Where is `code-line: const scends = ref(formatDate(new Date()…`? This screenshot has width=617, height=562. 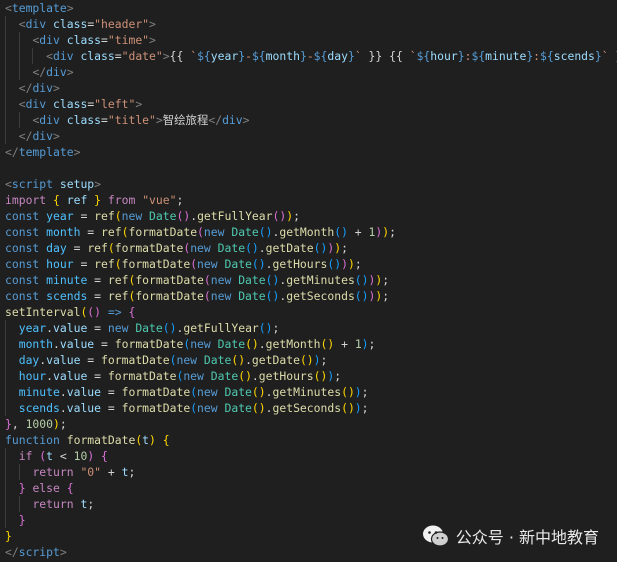 code-line: const scends = ref(formatDate(new Date()… is located at coordinates (308, 296).